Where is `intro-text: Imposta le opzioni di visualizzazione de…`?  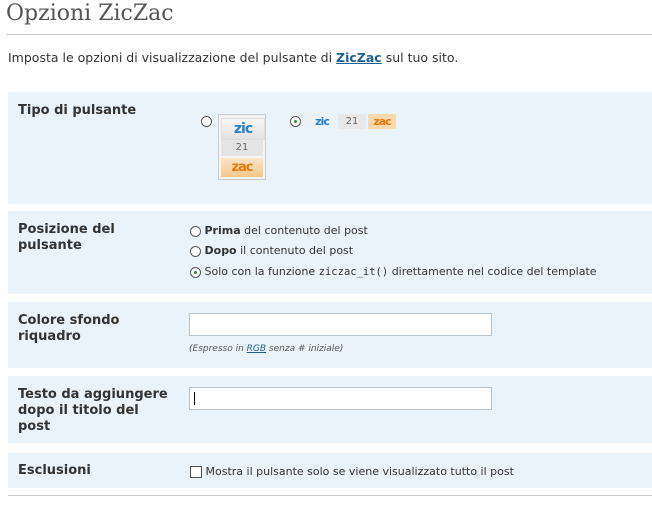
intro-text: Imposta le opzioni di visualizzazione de… is located at coordinates (233, 57).